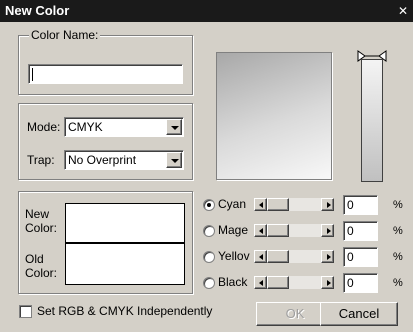 The width and height of the screenshot is (413, 332). Describe the element at coordinates (209, 231) in the screenshot. I see `magenta-radio` at that location.